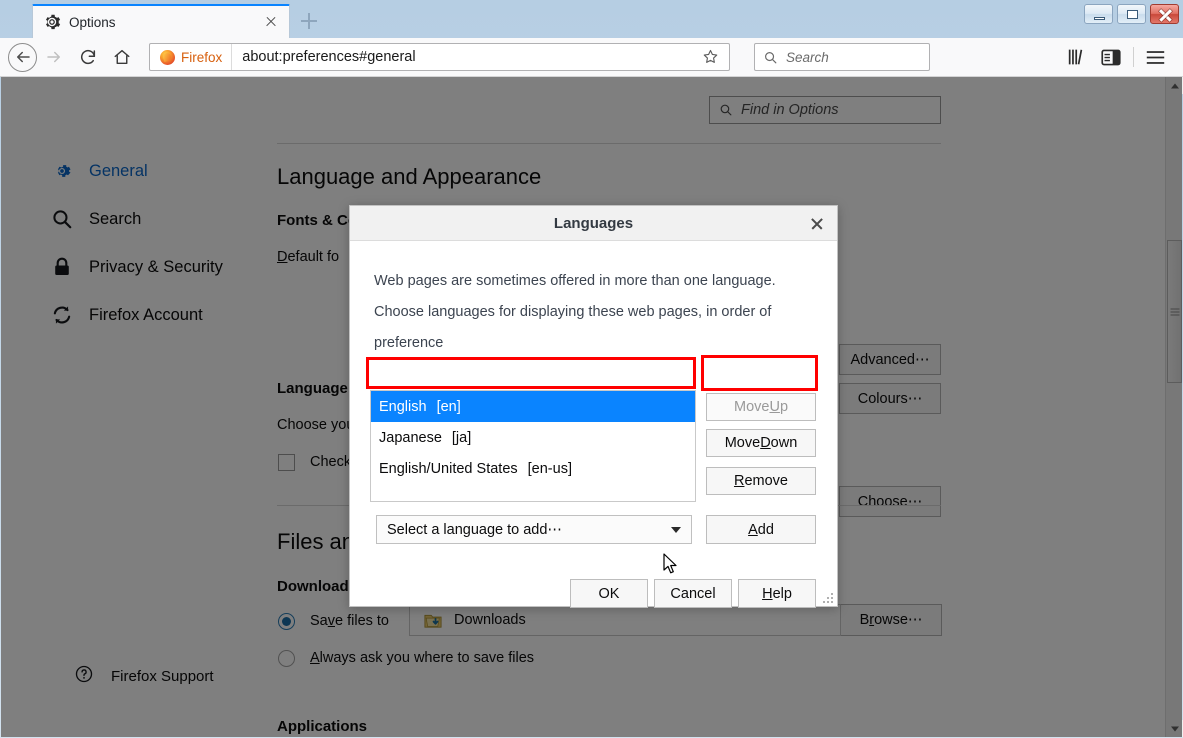  Describe the element at coordinates (1156, 57) in the screenshot. I see `hamburger-menu-icon` at that location.